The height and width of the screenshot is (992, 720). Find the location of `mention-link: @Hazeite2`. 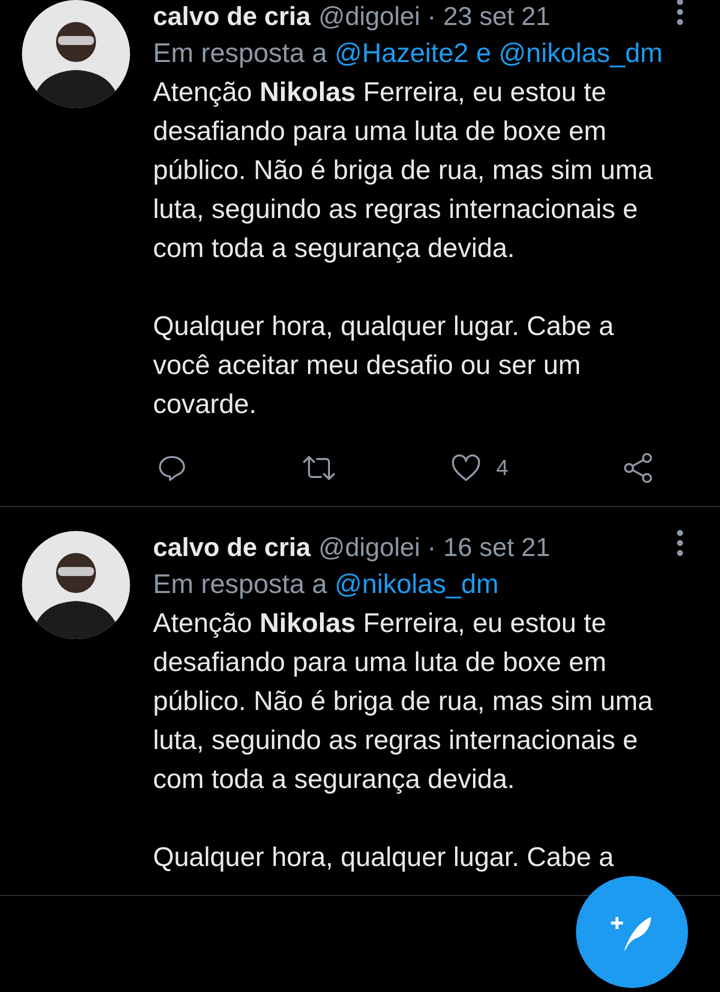

mention-link: @Hazeite2 is located at coordinates (401, 53).